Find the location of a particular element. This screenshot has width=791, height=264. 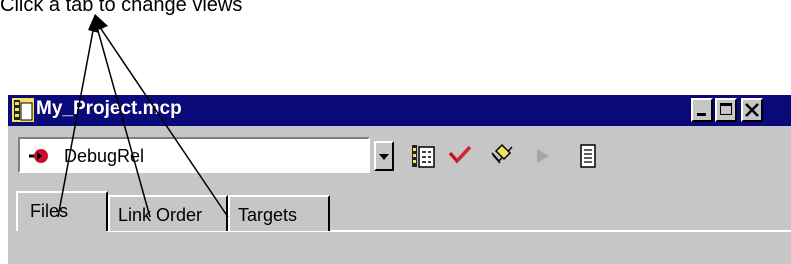

arrow-to-link-order is located at coordinates (122, 118).